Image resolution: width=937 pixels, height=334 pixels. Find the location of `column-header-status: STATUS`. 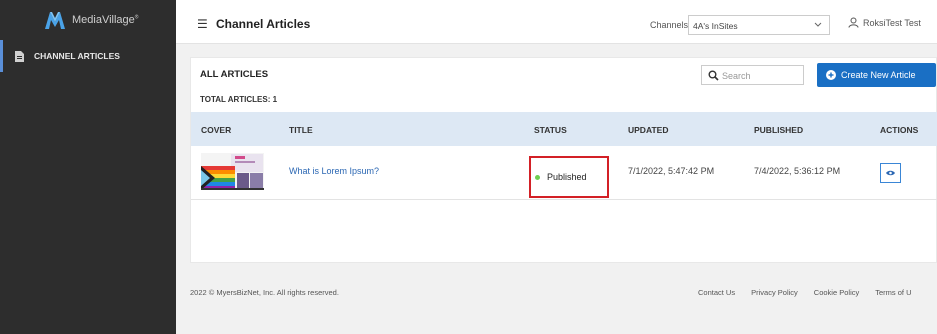

column-header-status: STATUS is located at coordinates (550, 130).